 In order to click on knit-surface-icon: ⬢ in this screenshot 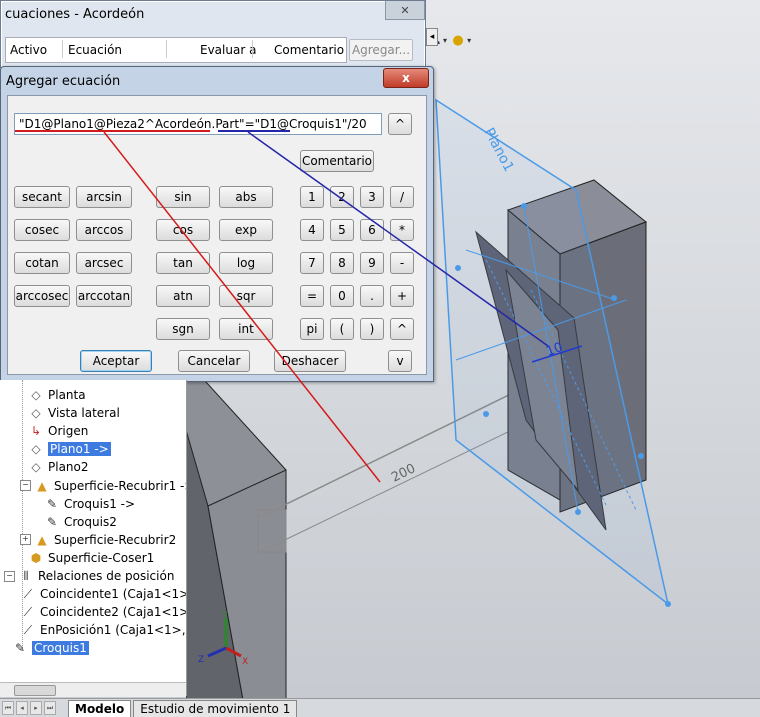, I will do `click(36, 557)`.